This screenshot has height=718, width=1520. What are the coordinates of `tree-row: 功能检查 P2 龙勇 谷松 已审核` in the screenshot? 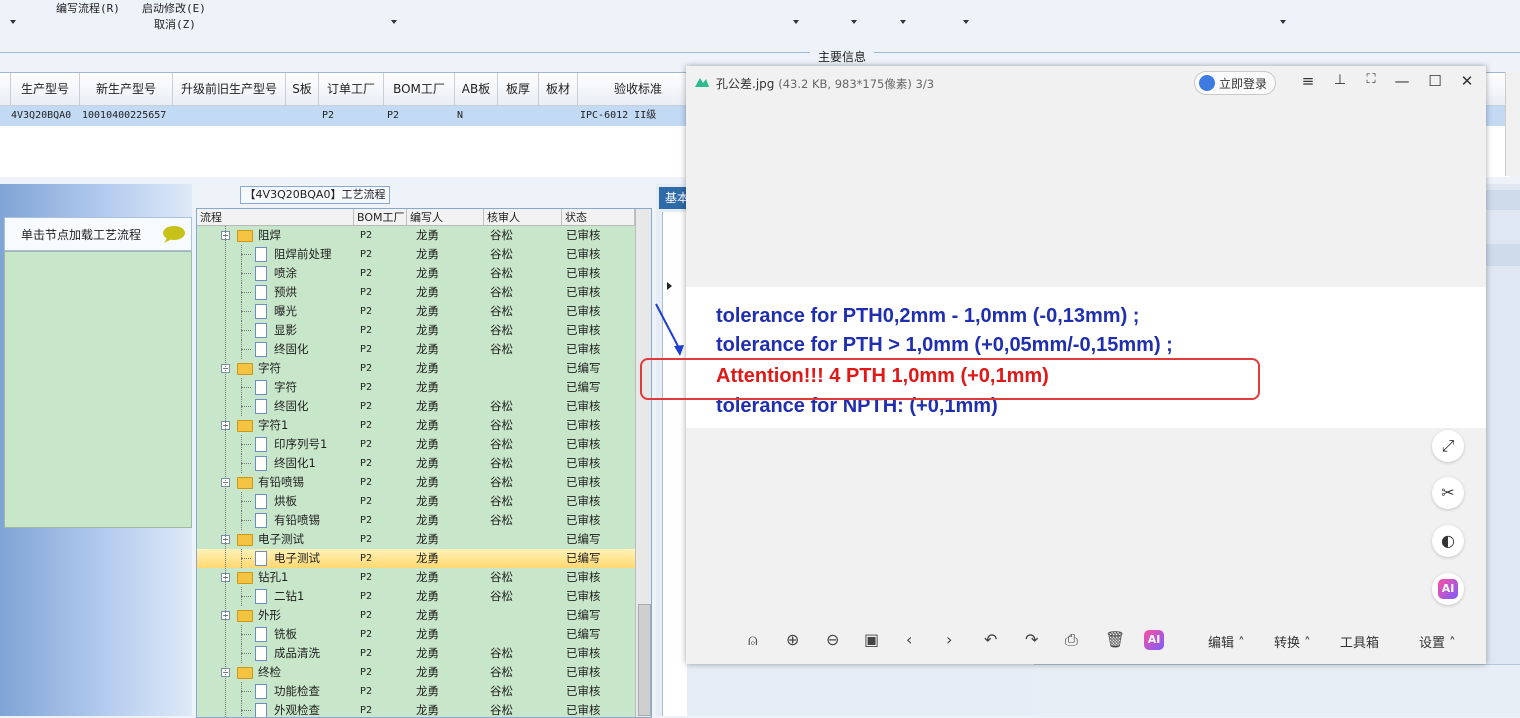 It's located at (416, 691).